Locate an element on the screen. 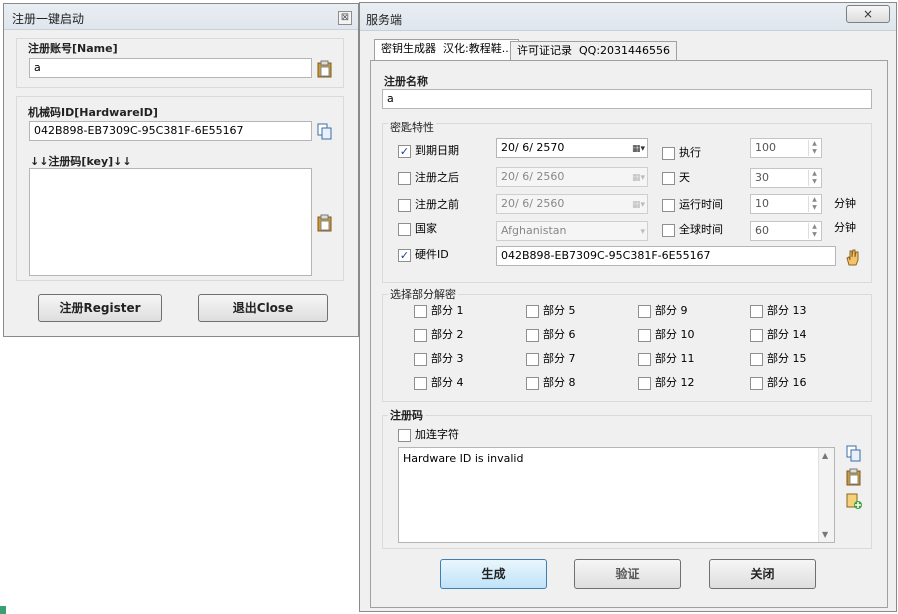 This screenshot has height=614, width=898. part-label: 部分 3 is located at coordinates (447, 358).